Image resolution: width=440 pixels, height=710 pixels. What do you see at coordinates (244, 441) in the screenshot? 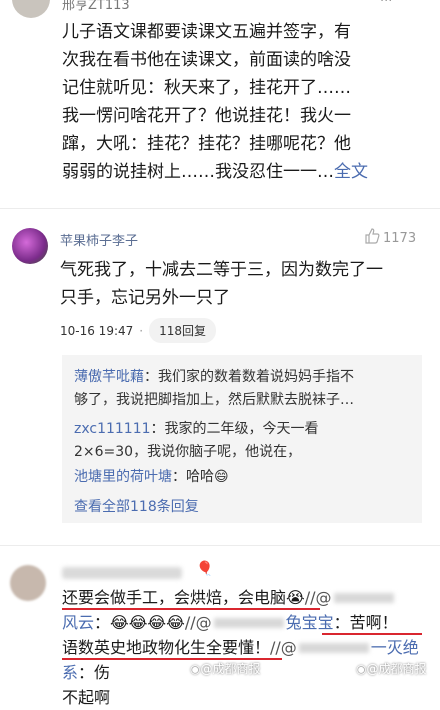
I see `reply-item: zxc111111：我家的二年级，今天一看 2×6=30，我说你脑子呢，他说在，` at bounding box center [244, 441].